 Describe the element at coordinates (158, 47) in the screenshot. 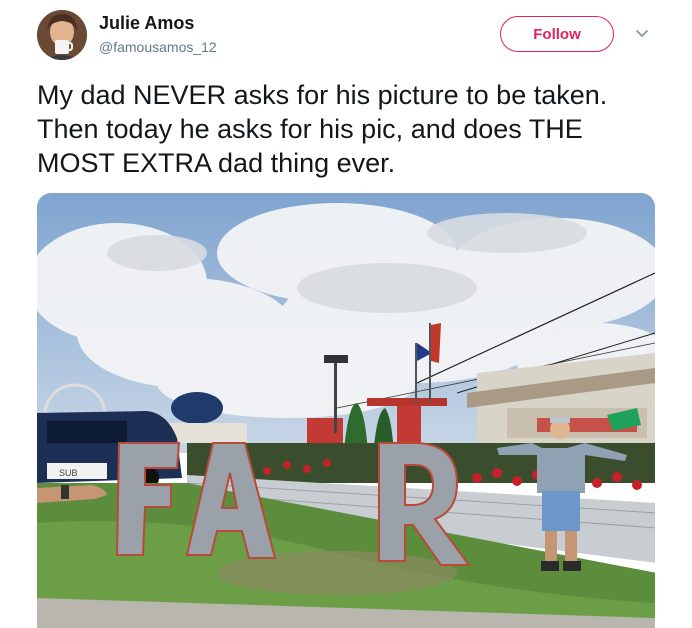

I see `author-handle: @famousamos_12` at that location.